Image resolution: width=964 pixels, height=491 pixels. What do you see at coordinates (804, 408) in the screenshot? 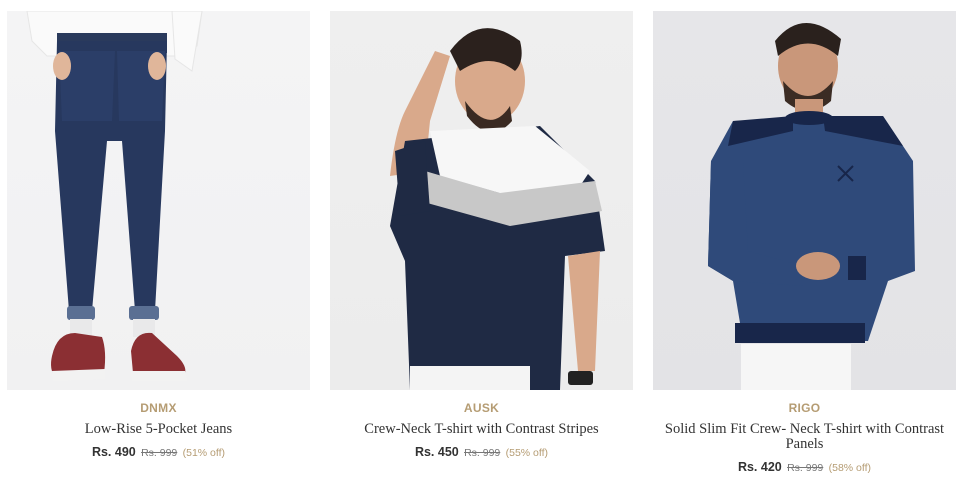
I see `brand-name: RIGO` at bounding box center [804, 408].